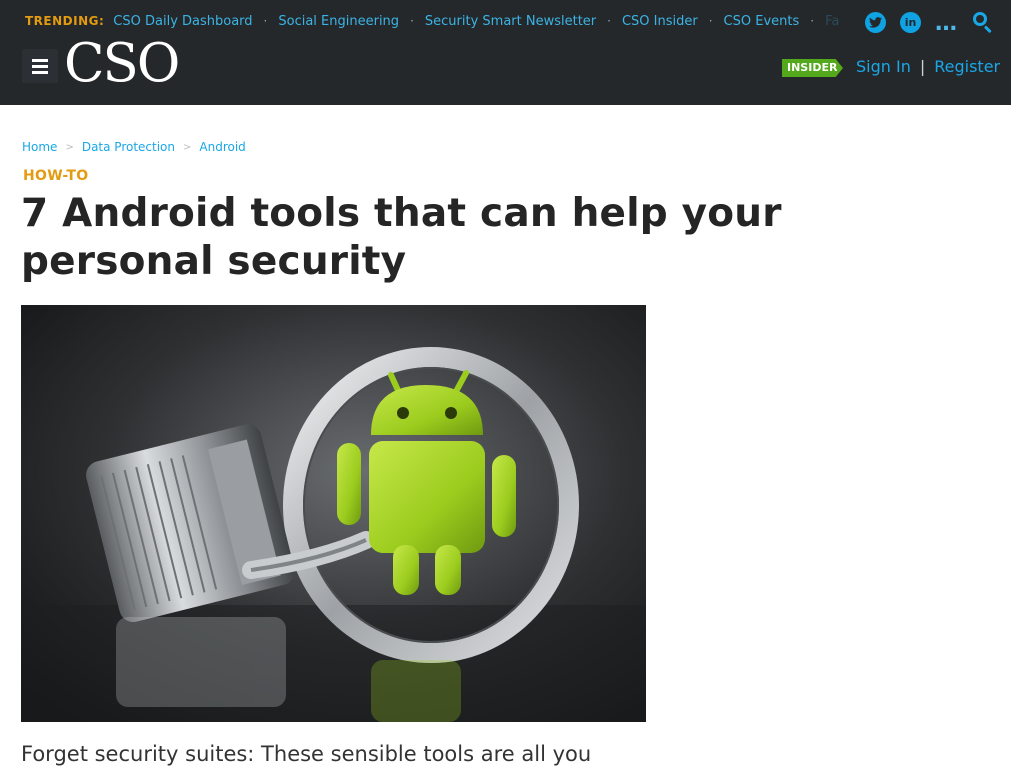 This screenshot has height=768, width=1024. What do you see at coordinates (875, 22) in the screenshot?
I see `twitter-icon` at bounding box center [875, 22].